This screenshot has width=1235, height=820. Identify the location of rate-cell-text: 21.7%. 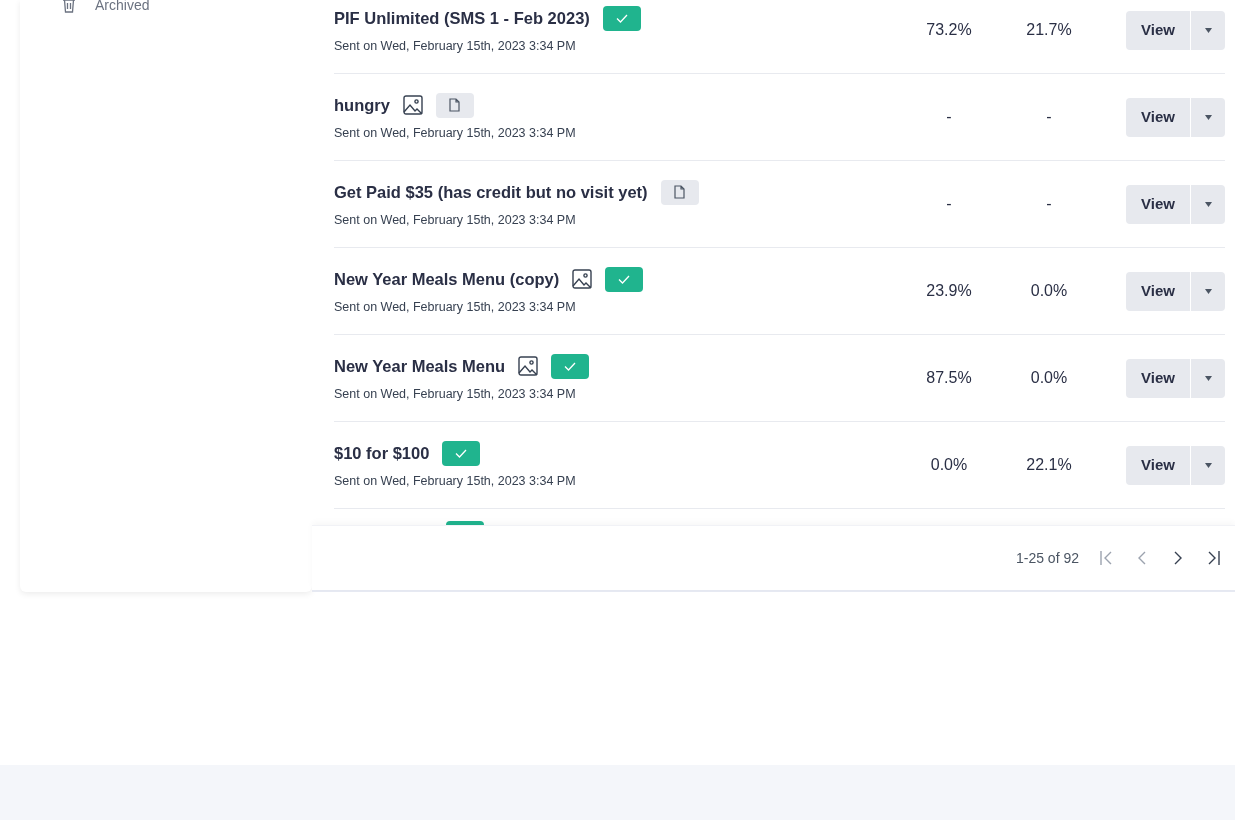
(1049, 30).